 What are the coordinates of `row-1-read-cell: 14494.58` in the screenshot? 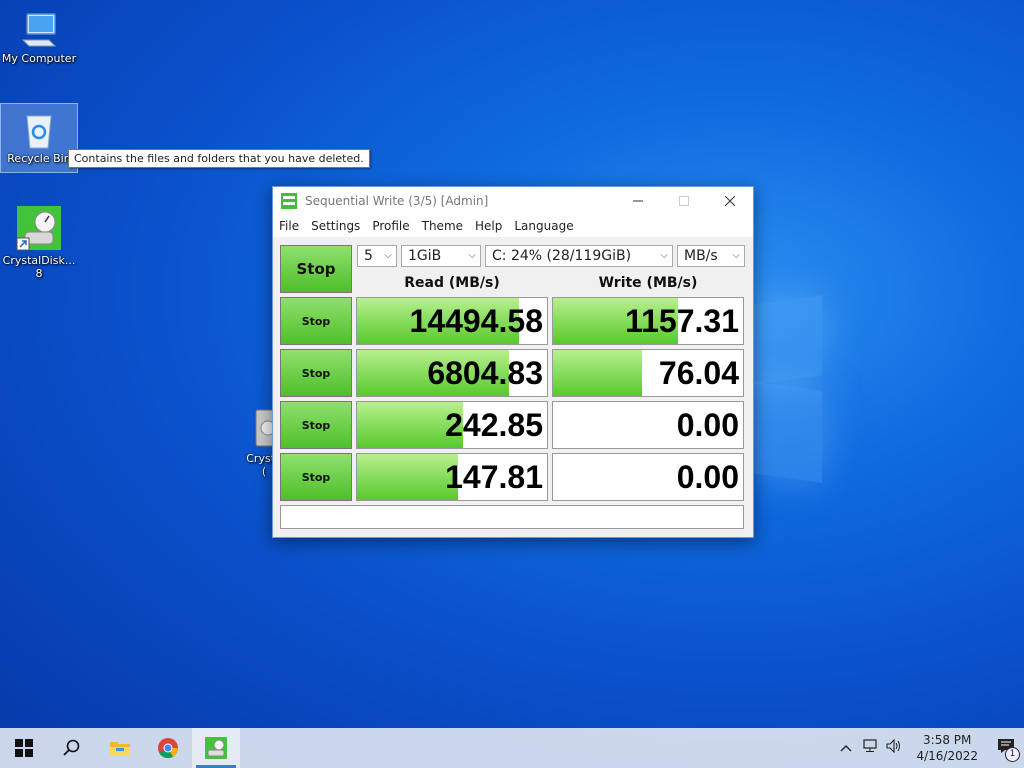 It's located at (452, 321).